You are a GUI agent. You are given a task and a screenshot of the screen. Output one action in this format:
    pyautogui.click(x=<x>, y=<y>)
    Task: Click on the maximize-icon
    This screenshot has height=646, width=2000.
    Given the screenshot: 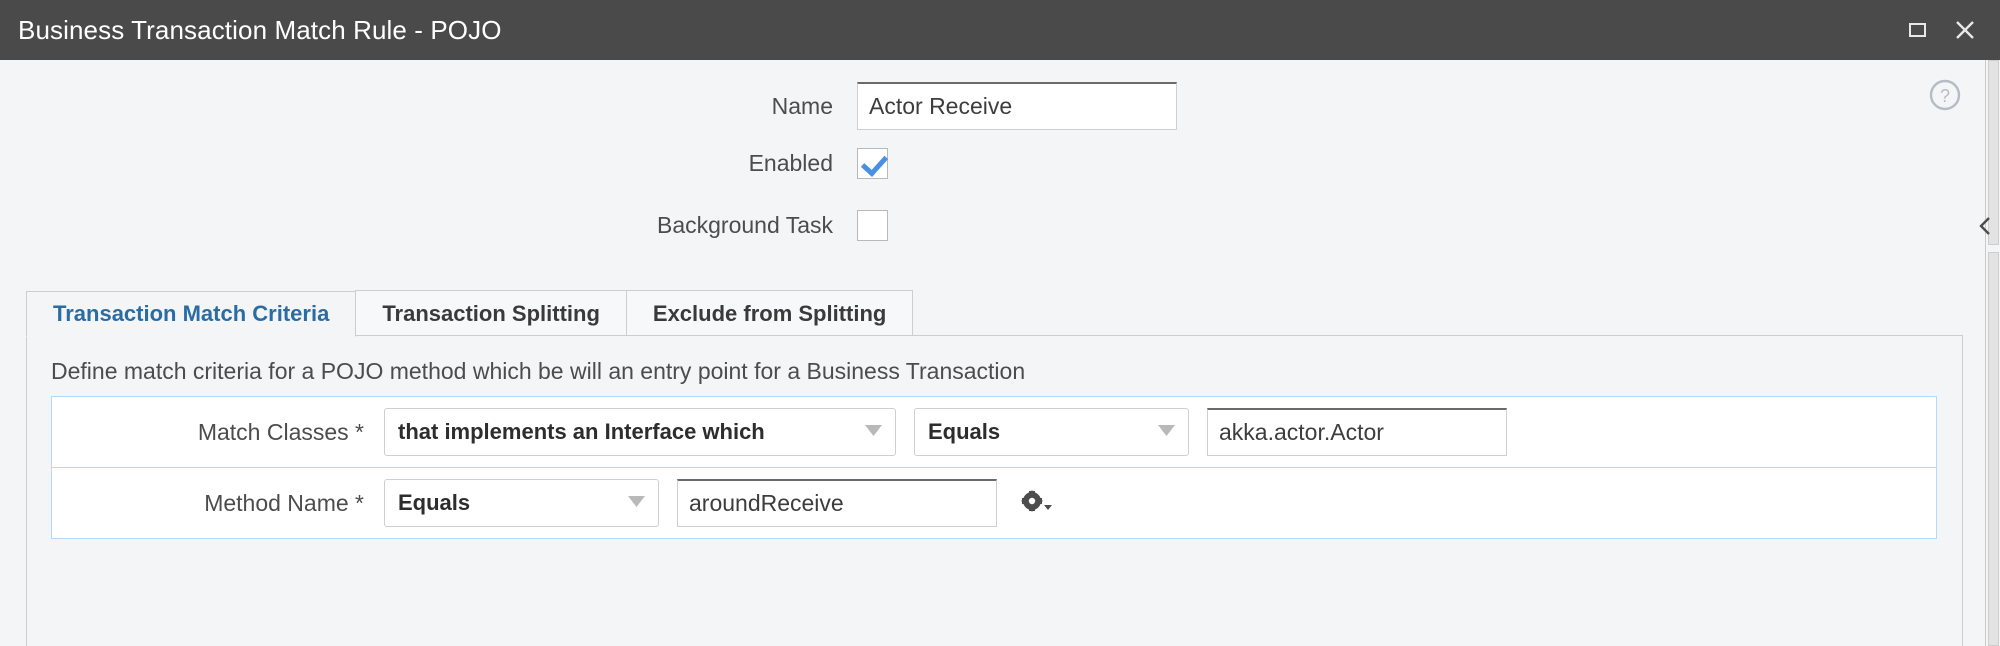 What is the action you would take?
    pyautogui.click(x=1917, y=30)
    